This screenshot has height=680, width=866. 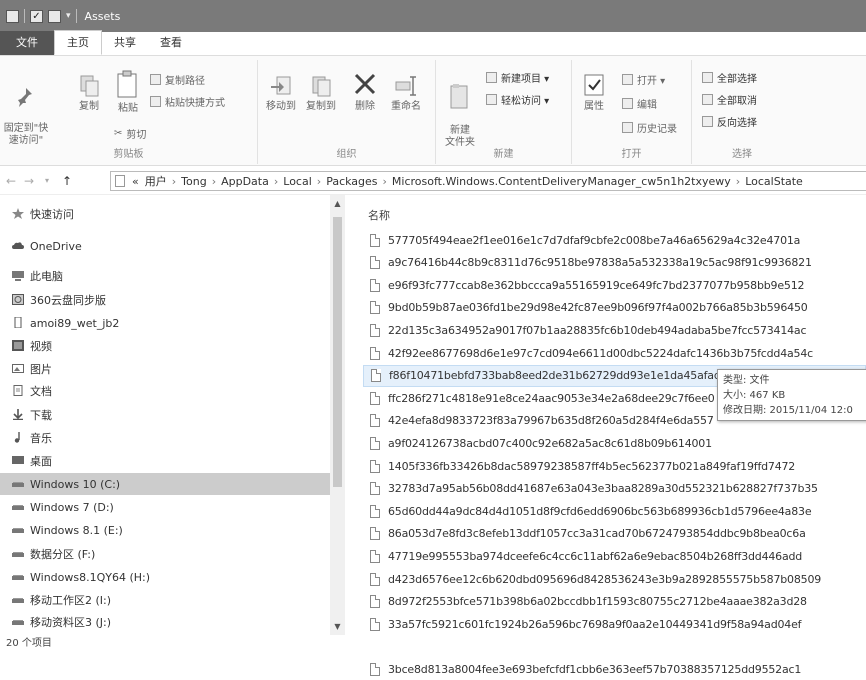 What do you see at coordinates (177, 79) in the screenshot?
I see `copy-path-button: 复制路径` at bounding box center [177, 79].